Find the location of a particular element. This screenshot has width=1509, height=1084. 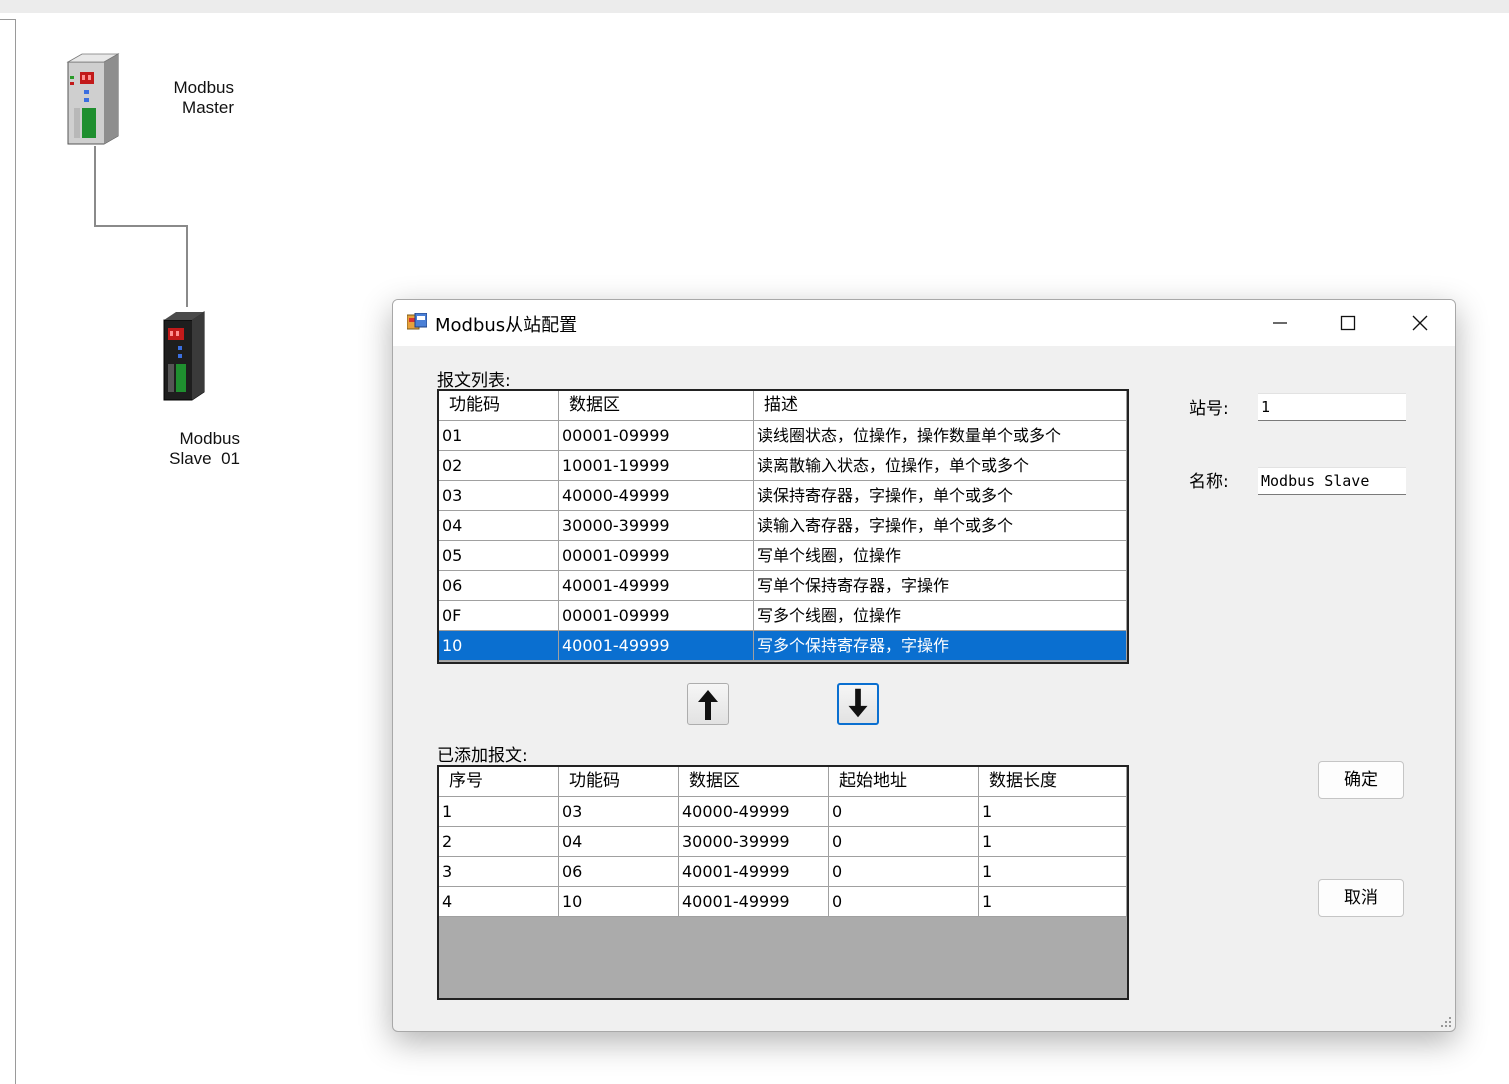

grid-header-row: 功能码 数据区 描述 is located at coordinates (783, 406).